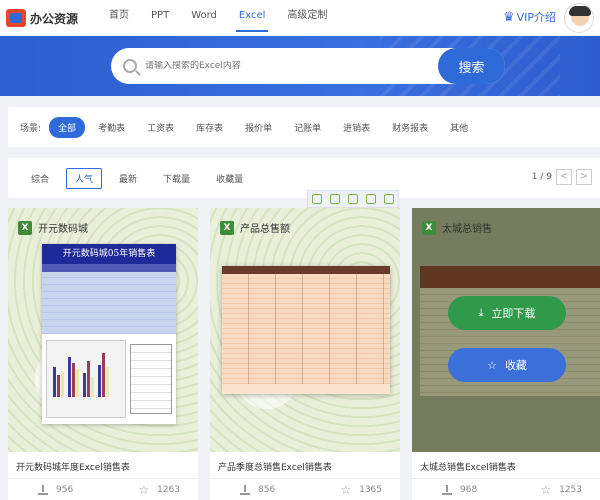 The height and width of the screenshot is (500, 600). I want to click on sheet-header, so click(306, 270).